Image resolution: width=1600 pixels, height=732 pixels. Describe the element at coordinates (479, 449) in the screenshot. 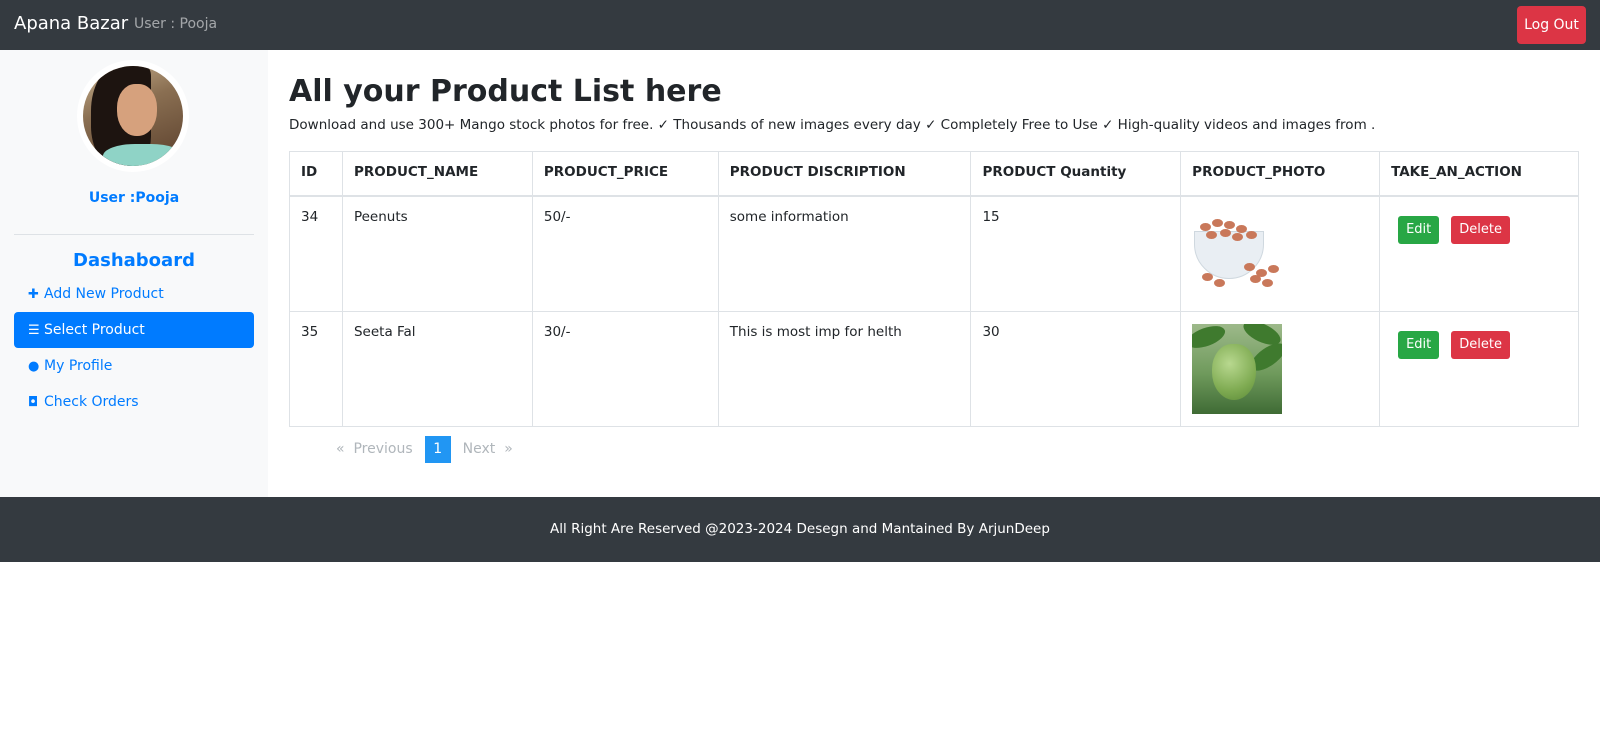

I see `next-label: Next` at that location.